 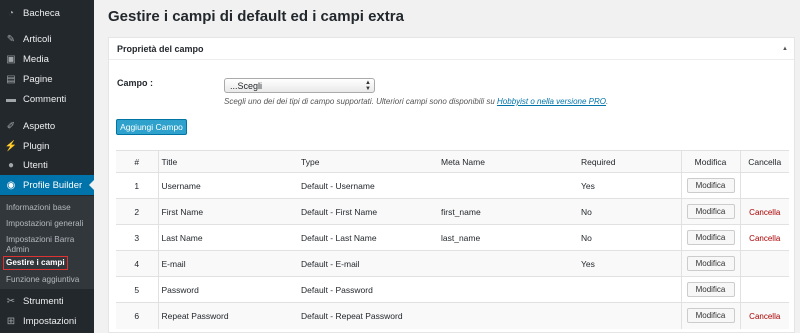 I want to click on page-icon: ▤, so click(x=11, y=79).